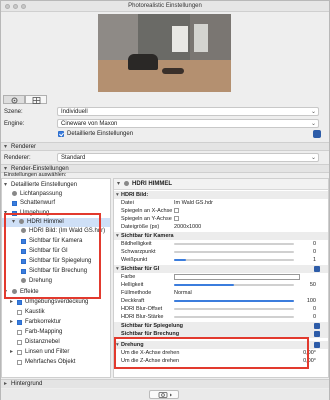 This screenshot has height=400, width=330. What do you see at coordinates (221, 345) in the screenshot?
I see `rotation-section: ▾ Drehung` at bounding box center [221, 345].